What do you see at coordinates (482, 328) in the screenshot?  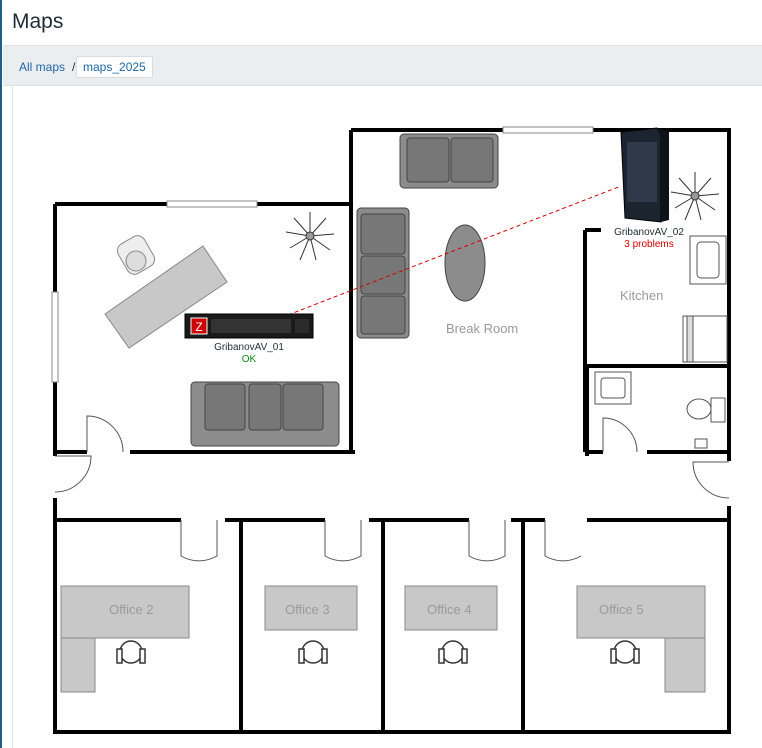 I see `room-label-break-room: Break Room` at bounding box center [482, 328].